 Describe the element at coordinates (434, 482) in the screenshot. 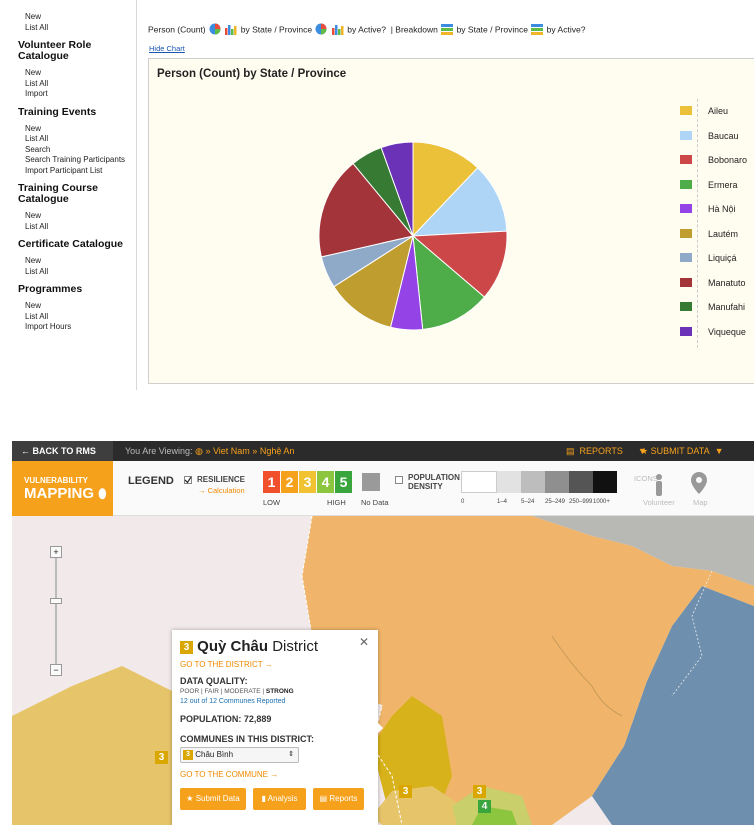

I see `population-density-label: POPULATION DENSITY` at that location.